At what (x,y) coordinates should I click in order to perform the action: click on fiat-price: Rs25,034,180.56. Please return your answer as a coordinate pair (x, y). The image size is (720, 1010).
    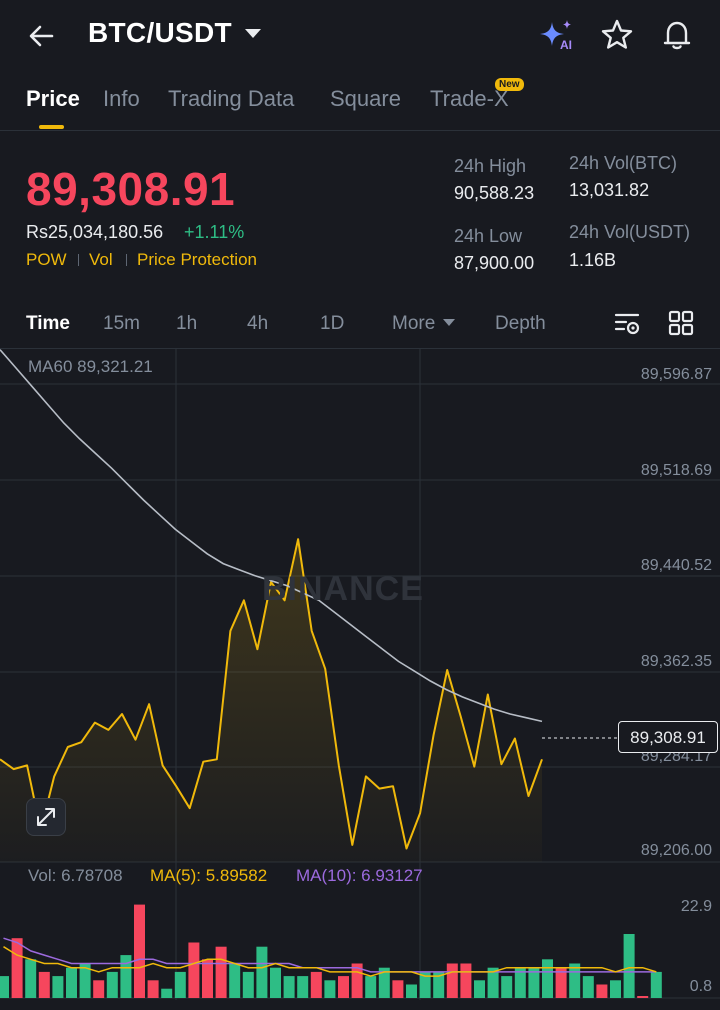
    Looking at the image, I should click on (95, 232).